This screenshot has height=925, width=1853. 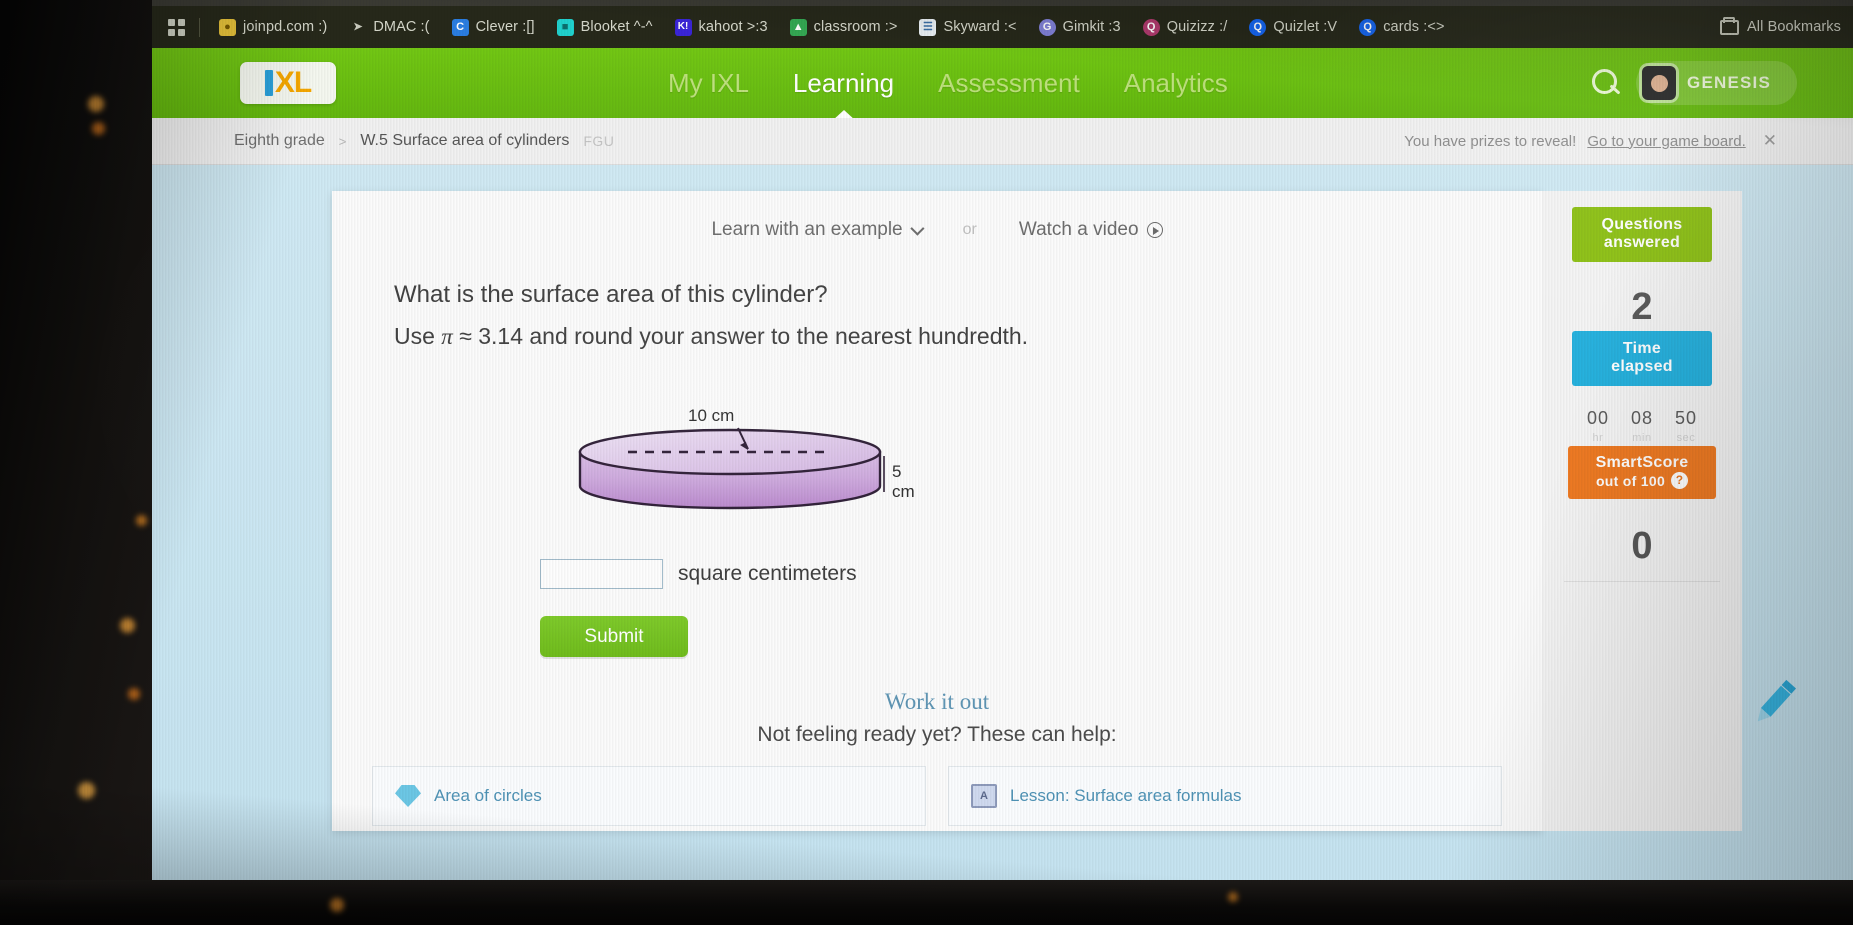 What do you see at coordinates (1642, 462) in the screenshot?
I see `badge-line1: SmartScore` at bounding box center [1642, 462].